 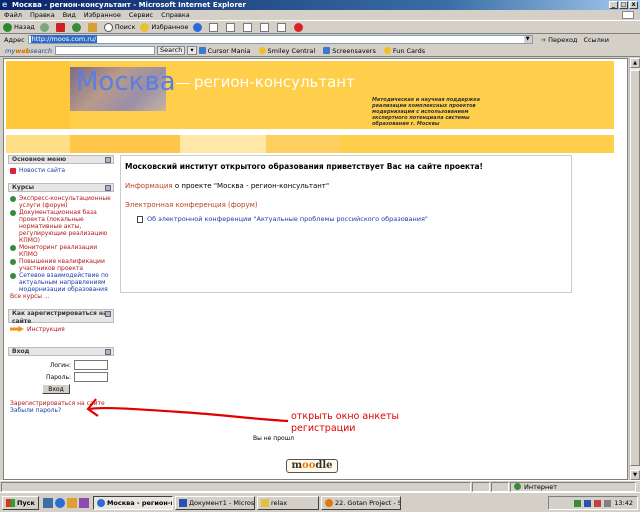 I want to click on search-label: Поиск, so click(x=125, y=27).